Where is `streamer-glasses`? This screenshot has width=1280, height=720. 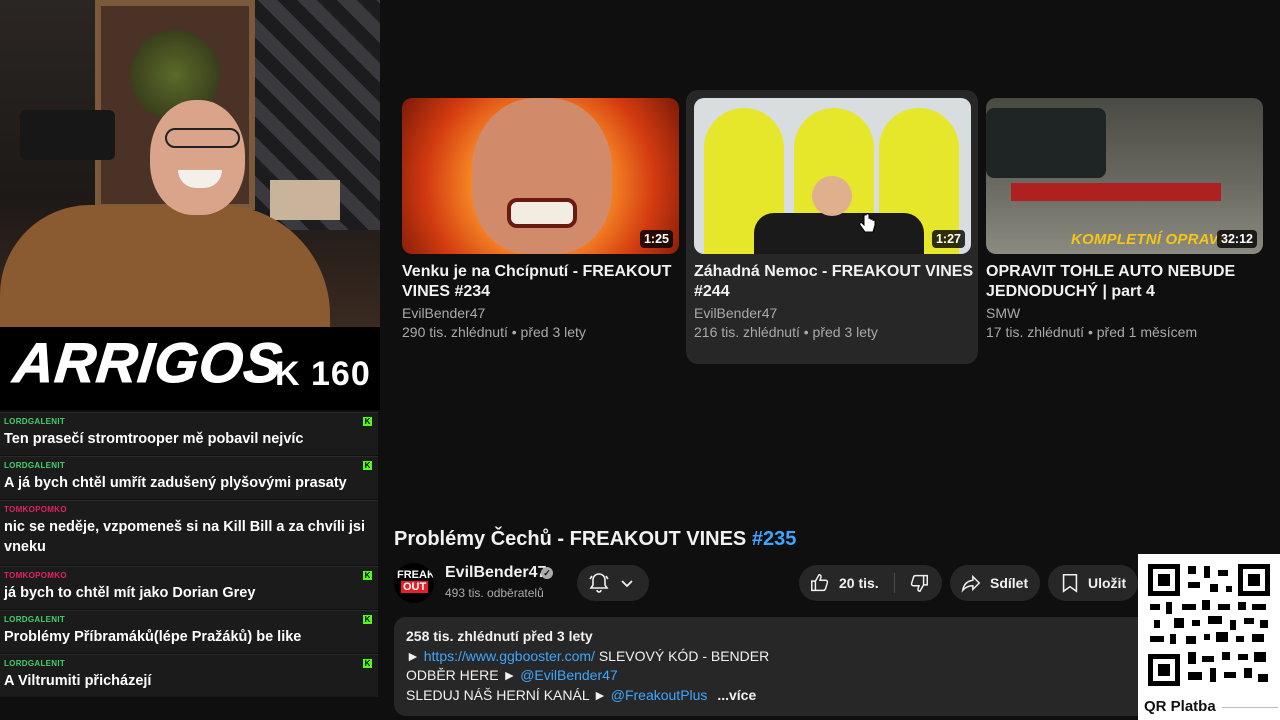 streamer-glasses is located at coordinates (202, 138).